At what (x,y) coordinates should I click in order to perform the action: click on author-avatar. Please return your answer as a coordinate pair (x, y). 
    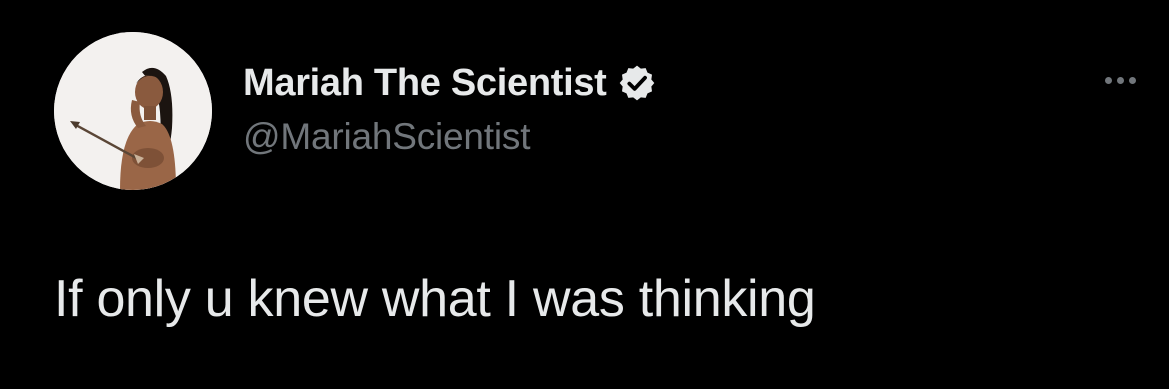
    Looking at the image, I should click on (133, 111).